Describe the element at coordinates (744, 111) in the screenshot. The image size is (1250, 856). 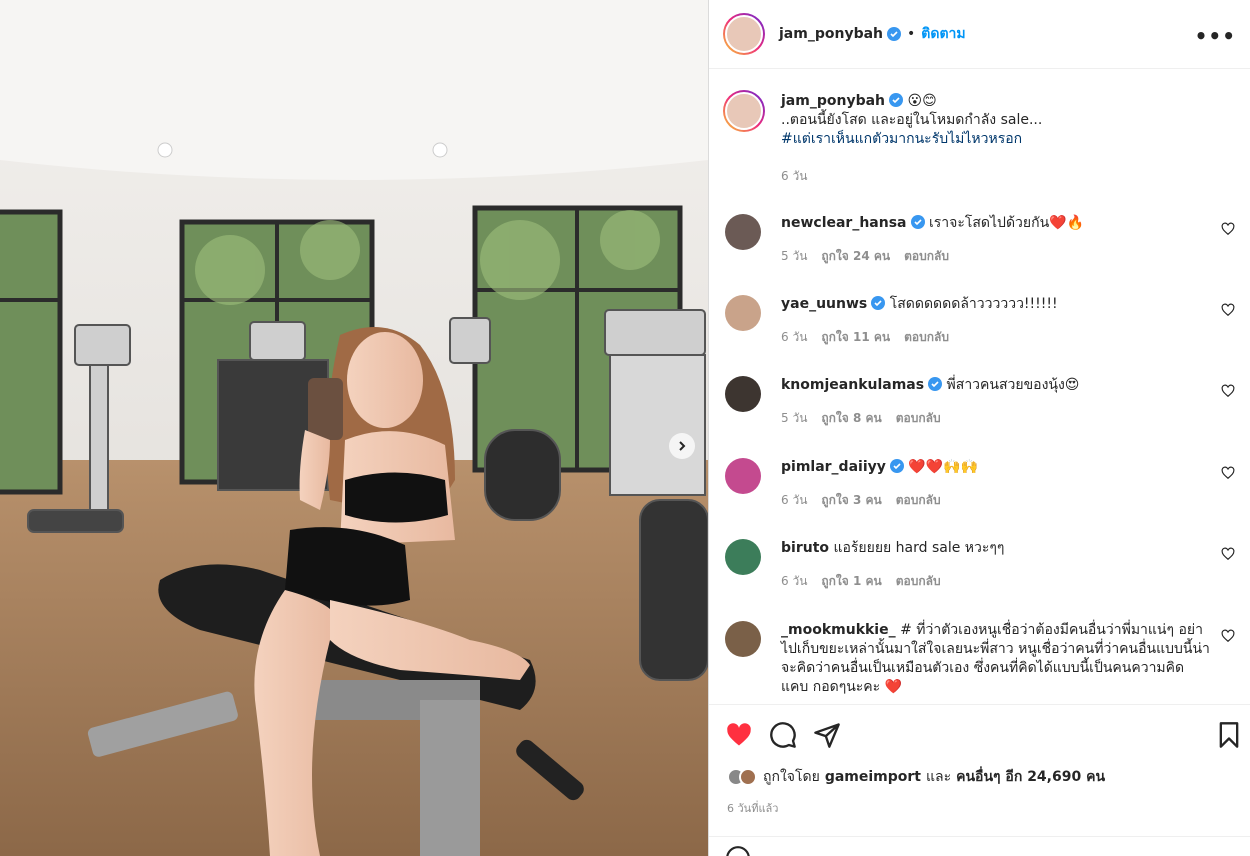
I see `caption-avatar` at that location.